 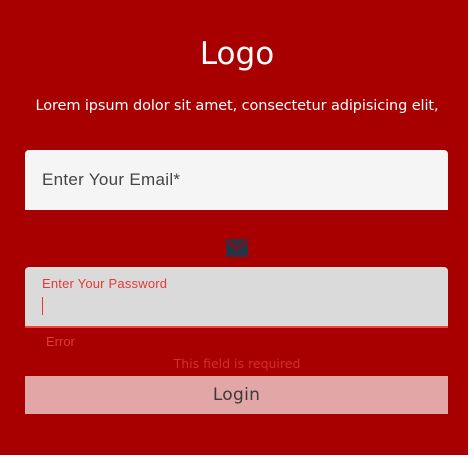 What do you see at coordinates (237, 248) in the screenshot?
I see `mail-icon` at bounding box center [237, 248].